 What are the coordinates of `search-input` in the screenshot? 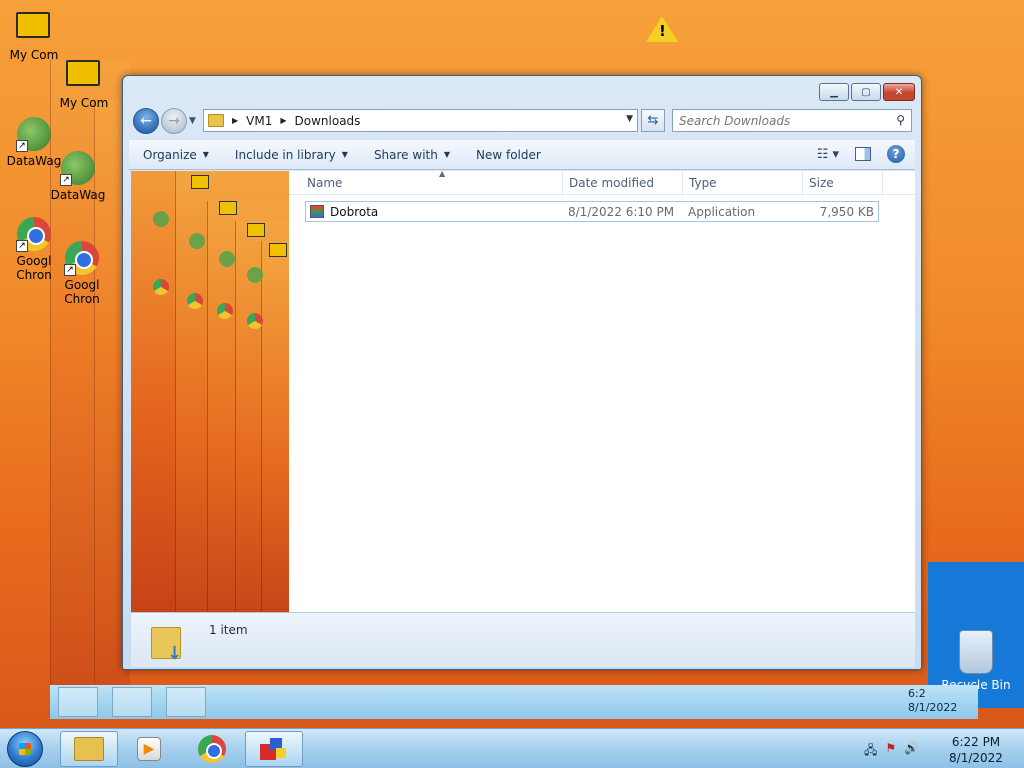 It's located at (779, 120).